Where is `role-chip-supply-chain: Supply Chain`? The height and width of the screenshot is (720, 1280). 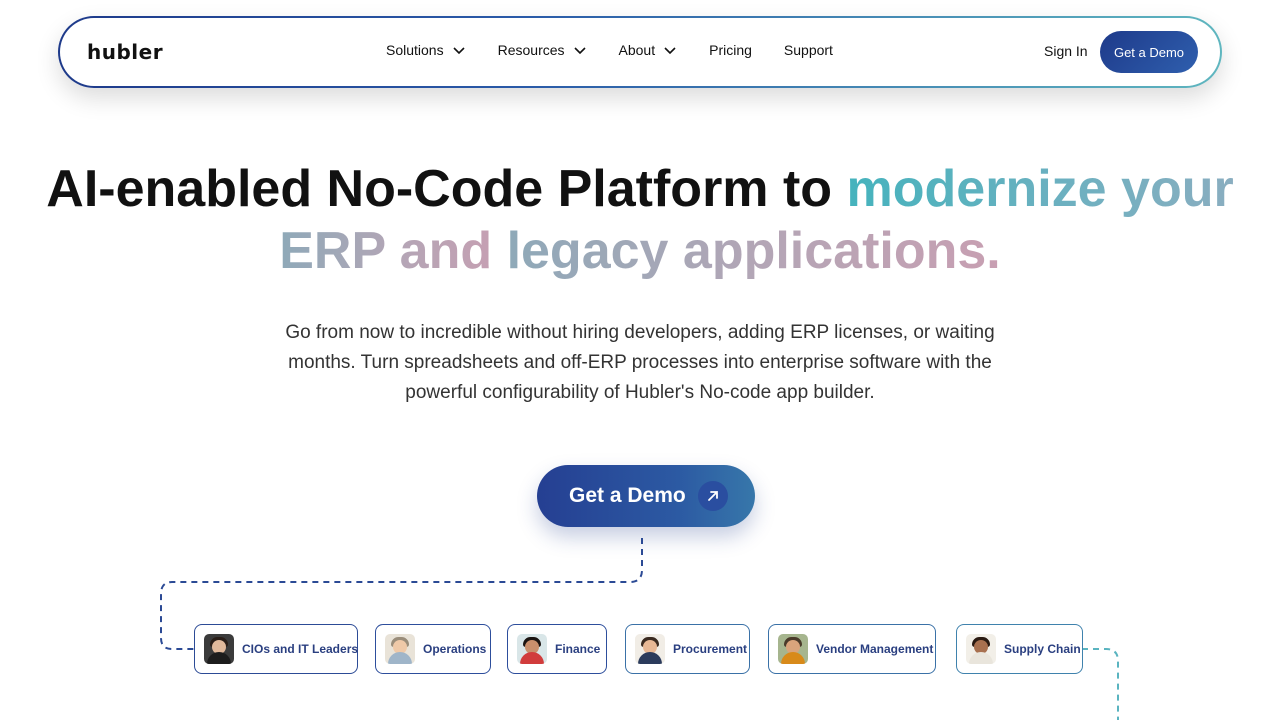 role-chip-supply-chain: Supply Chain is located at coordinates (1019, 649).